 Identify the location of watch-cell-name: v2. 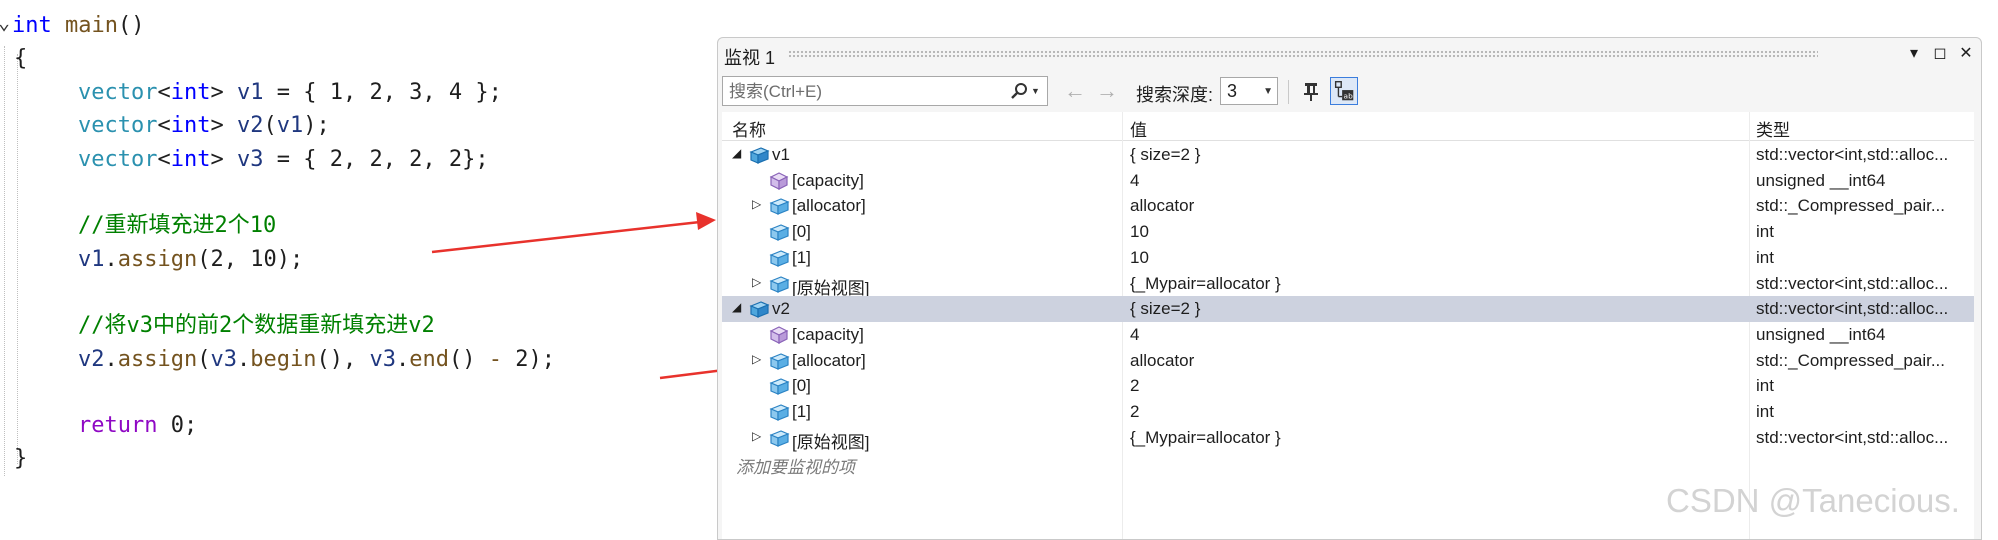
(781, 309).